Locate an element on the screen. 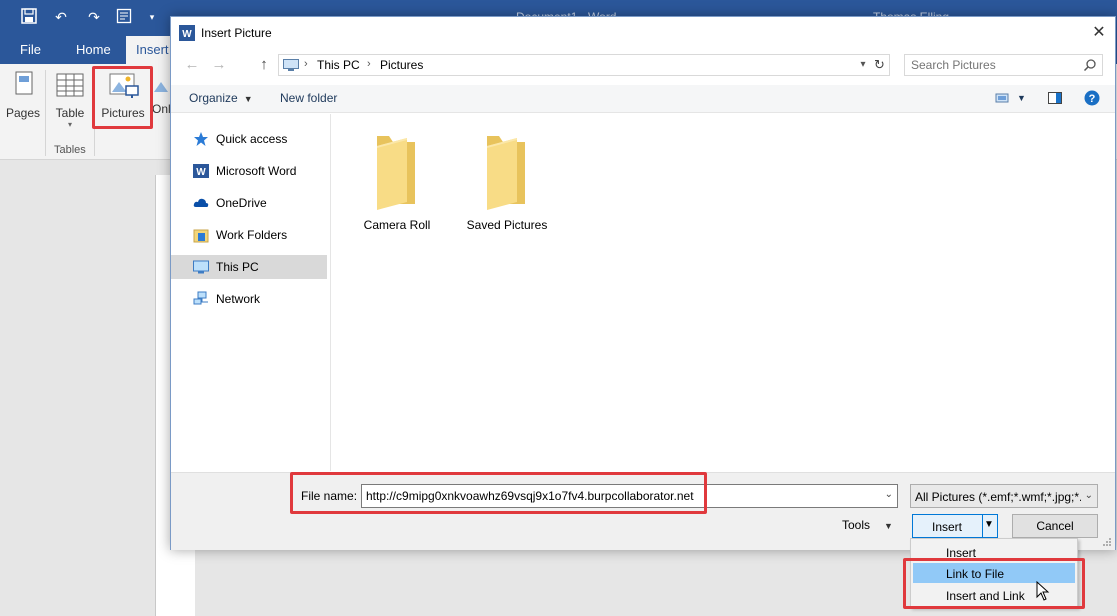 Image resolution: width=1117 pixels, height=616 pixels. table-label: Table is located at coordinates (70, 113).